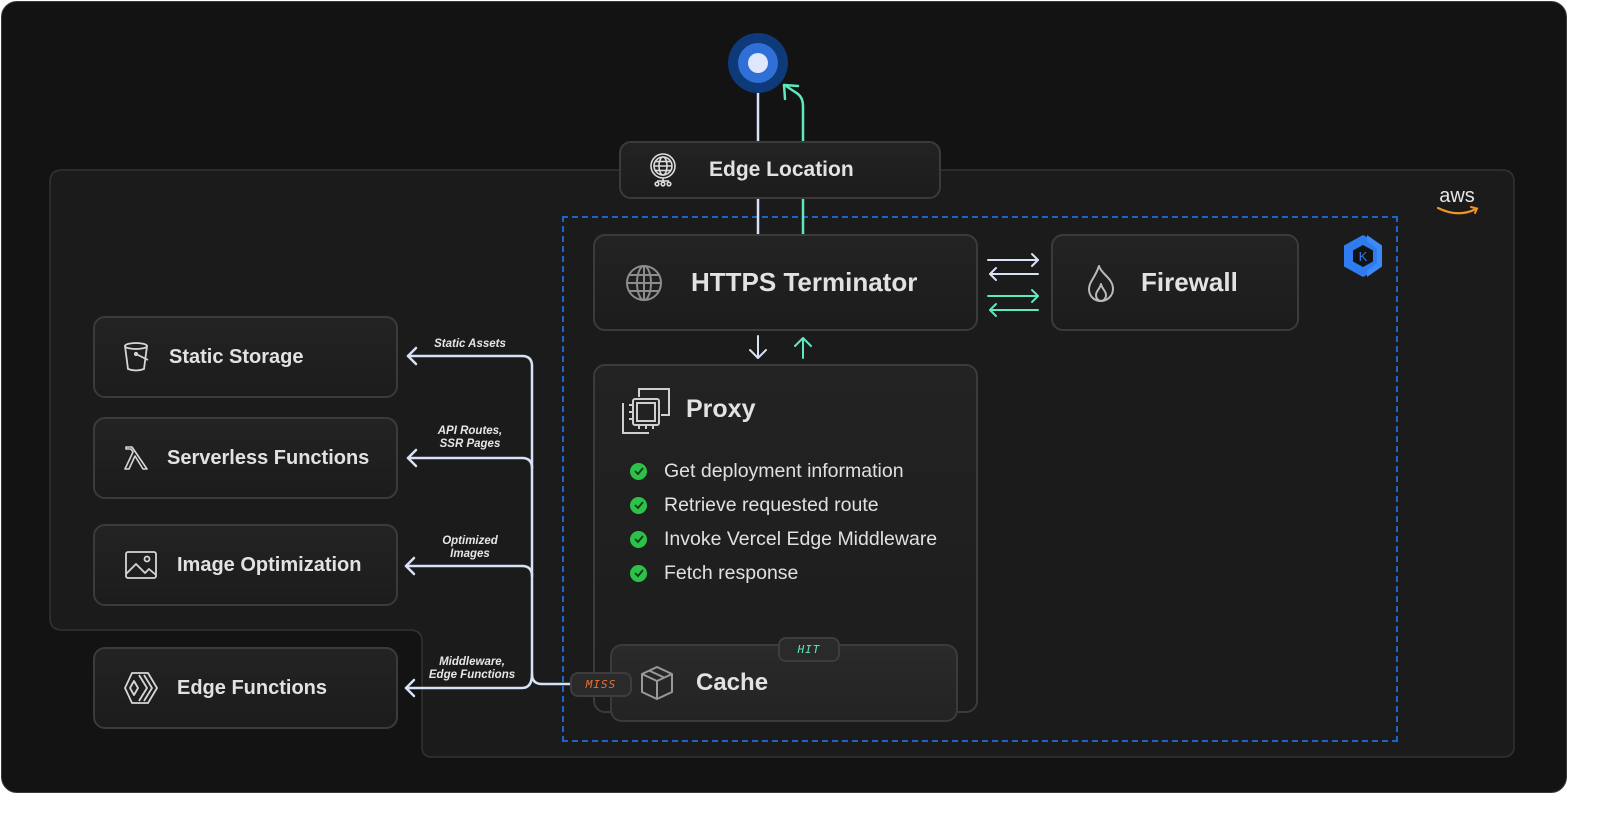 The image size is (1600, 833). I want to click on cache-label: Cache, so click(732, 682).